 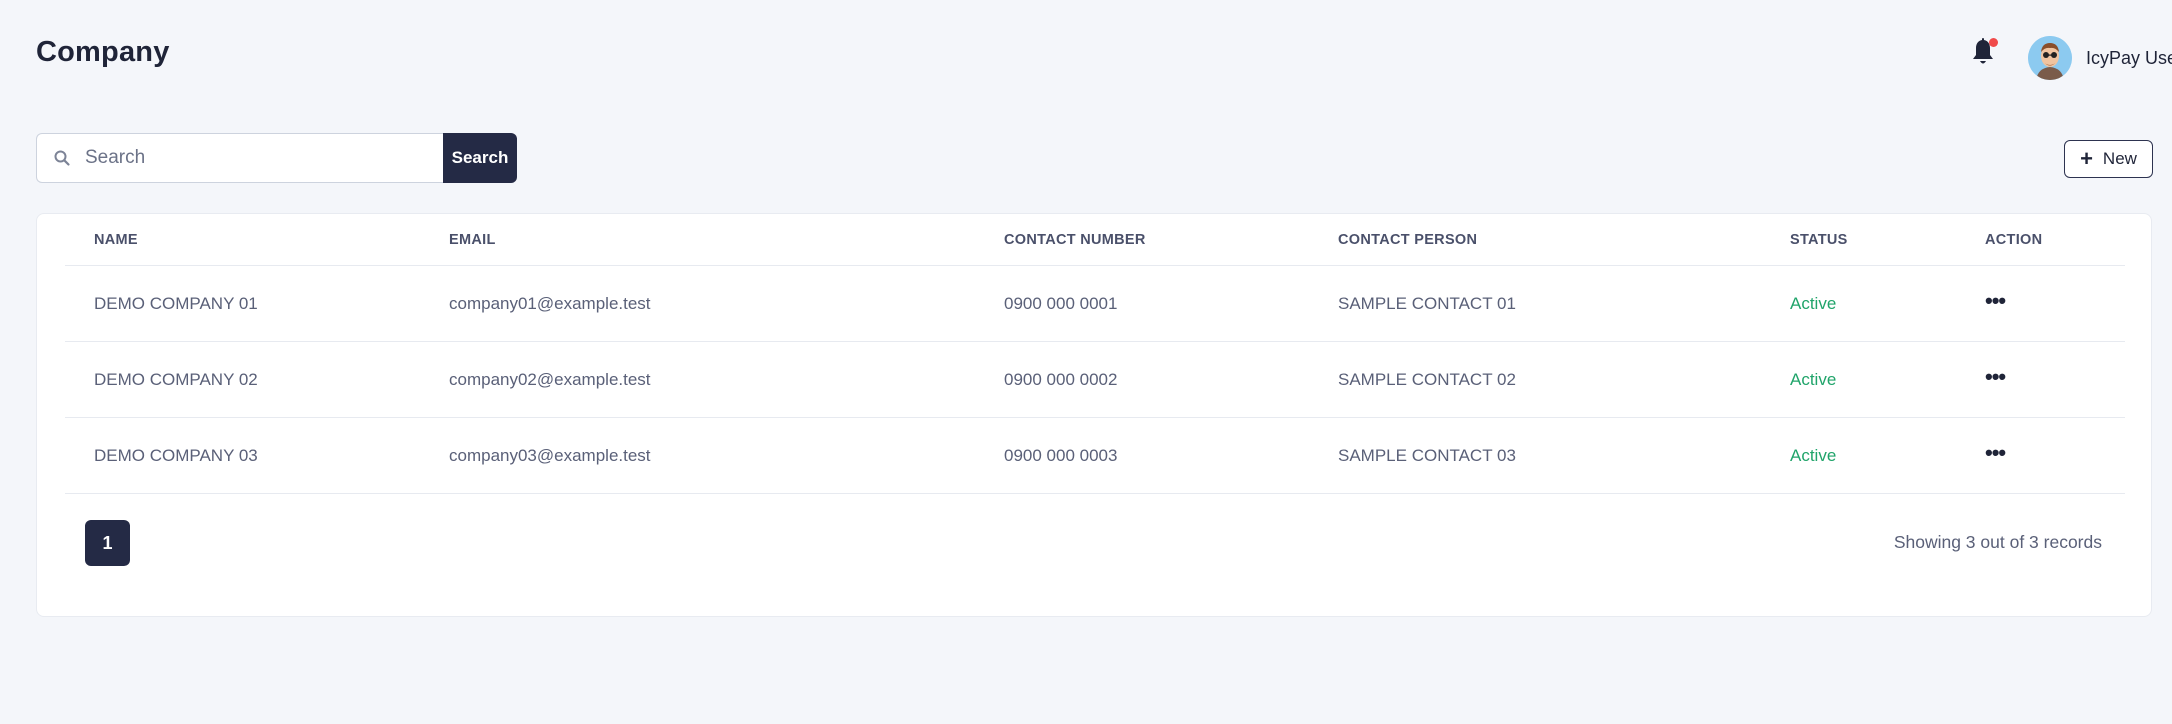 I want to click on company-contact-number: 0900 000 0001, so click(x=1061, y=303).